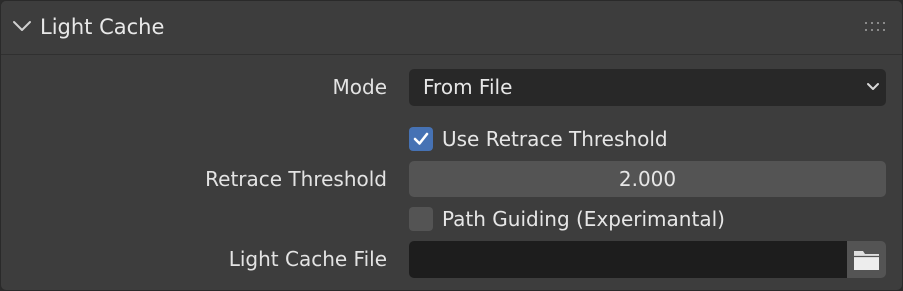  Describe the element at coordinates (468, 87) in the screenshot. I see `mode-value: From File` at that location.